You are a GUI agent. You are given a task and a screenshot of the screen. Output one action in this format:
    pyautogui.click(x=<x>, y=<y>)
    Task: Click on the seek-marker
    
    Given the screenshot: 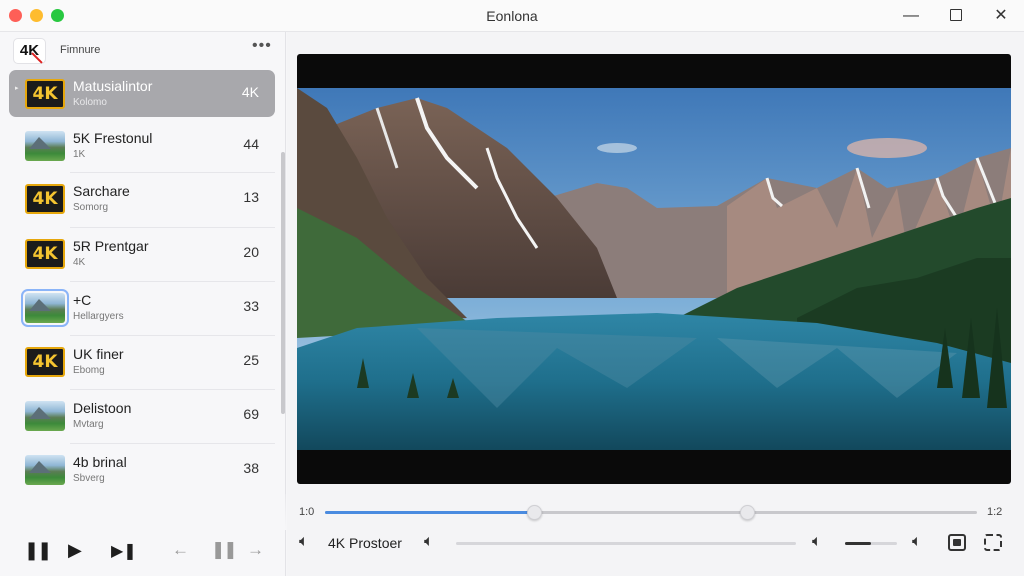 What is the action you would take?
    pyautogui.click(x=534, y=512)
    